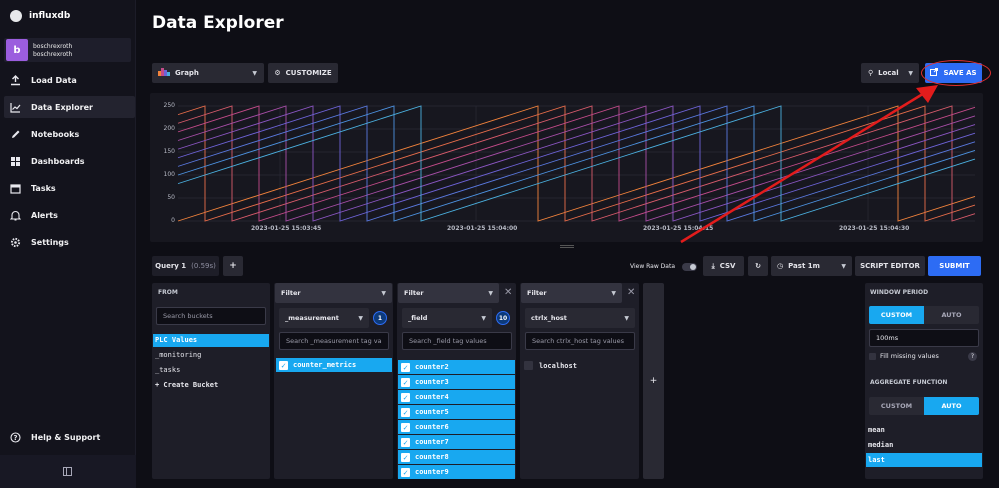 Image resolution: width=999 pixels, height=488 pixels. What do you see at coordinates (809, 164) in the screenshot?
I see `annotation-arrow` at bounding box center [809, 164].